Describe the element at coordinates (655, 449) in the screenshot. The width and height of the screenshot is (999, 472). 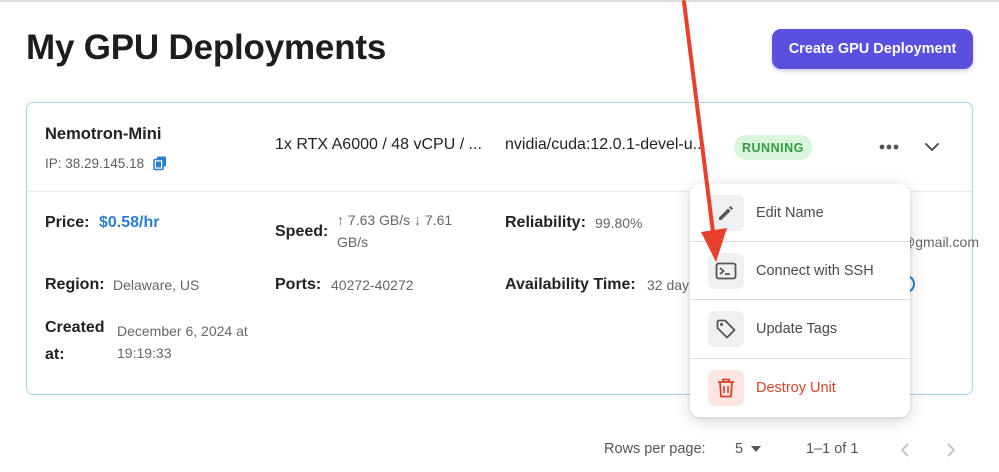
I see `rows-per-page-label: Rows per page:` at that location.